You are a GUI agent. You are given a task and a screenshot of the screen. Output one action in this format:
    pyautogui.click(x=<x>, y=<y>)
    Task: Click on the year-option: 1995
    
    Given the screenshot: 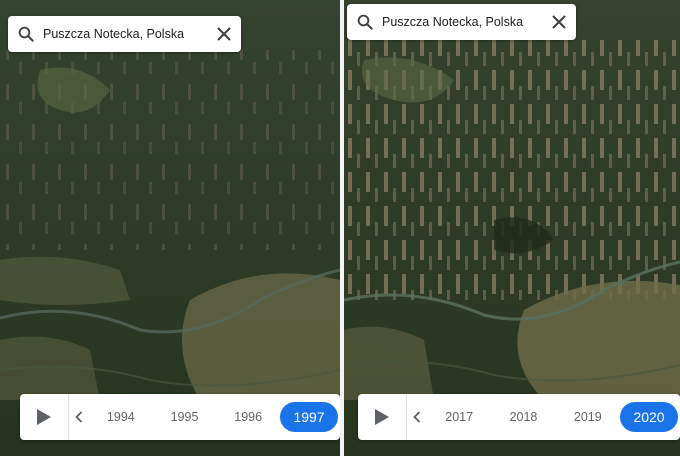 What is the action you would take?
    pyautogui.click(x=185, y=417)
    